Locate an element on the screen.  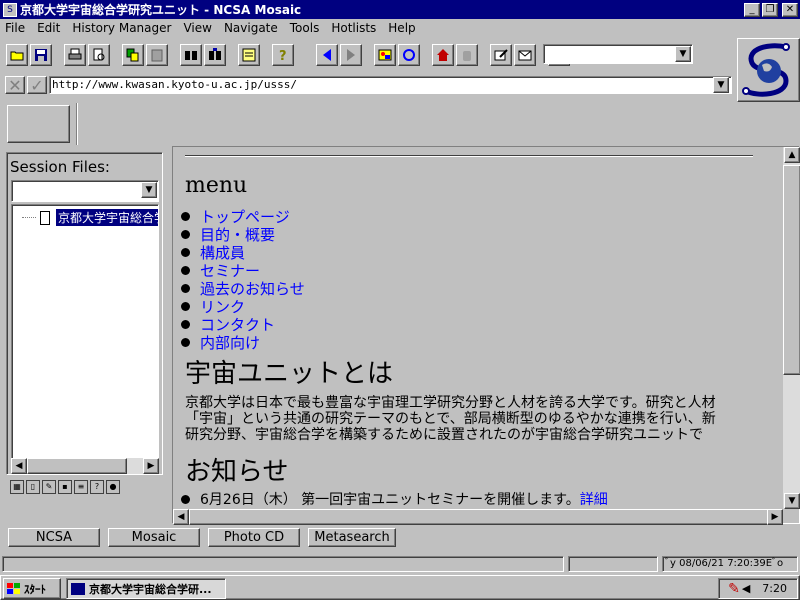
menu-view: View is located at coordinates (197, 28).